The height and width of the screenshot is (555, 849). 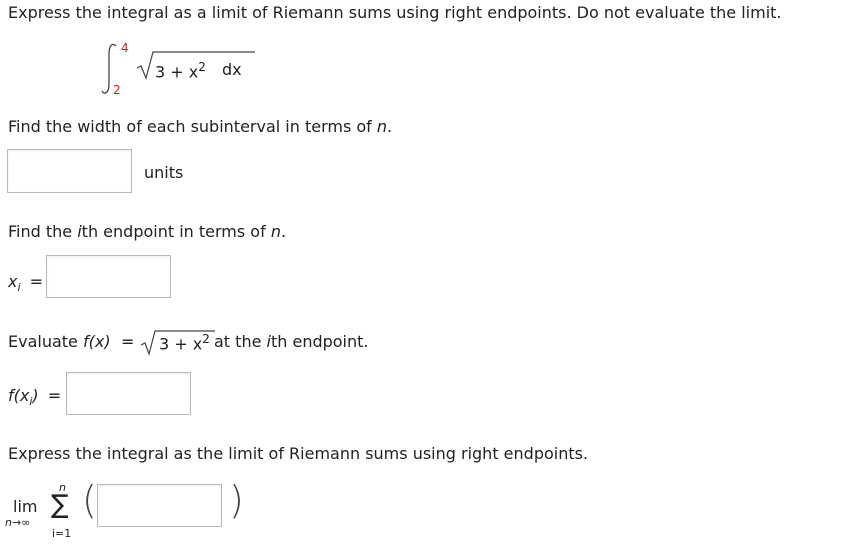 I want to click on riemann-sum-expression: lim n→∞ n ∑ i=1 ( ), so click(x=135, y=509).